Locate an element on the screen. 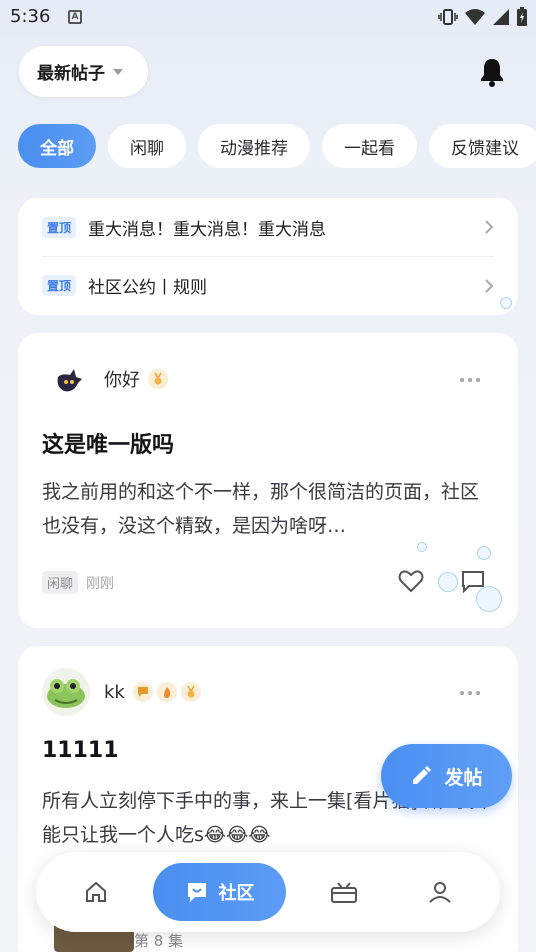  nav-community: 社区 is located at coordinates (219, 892).